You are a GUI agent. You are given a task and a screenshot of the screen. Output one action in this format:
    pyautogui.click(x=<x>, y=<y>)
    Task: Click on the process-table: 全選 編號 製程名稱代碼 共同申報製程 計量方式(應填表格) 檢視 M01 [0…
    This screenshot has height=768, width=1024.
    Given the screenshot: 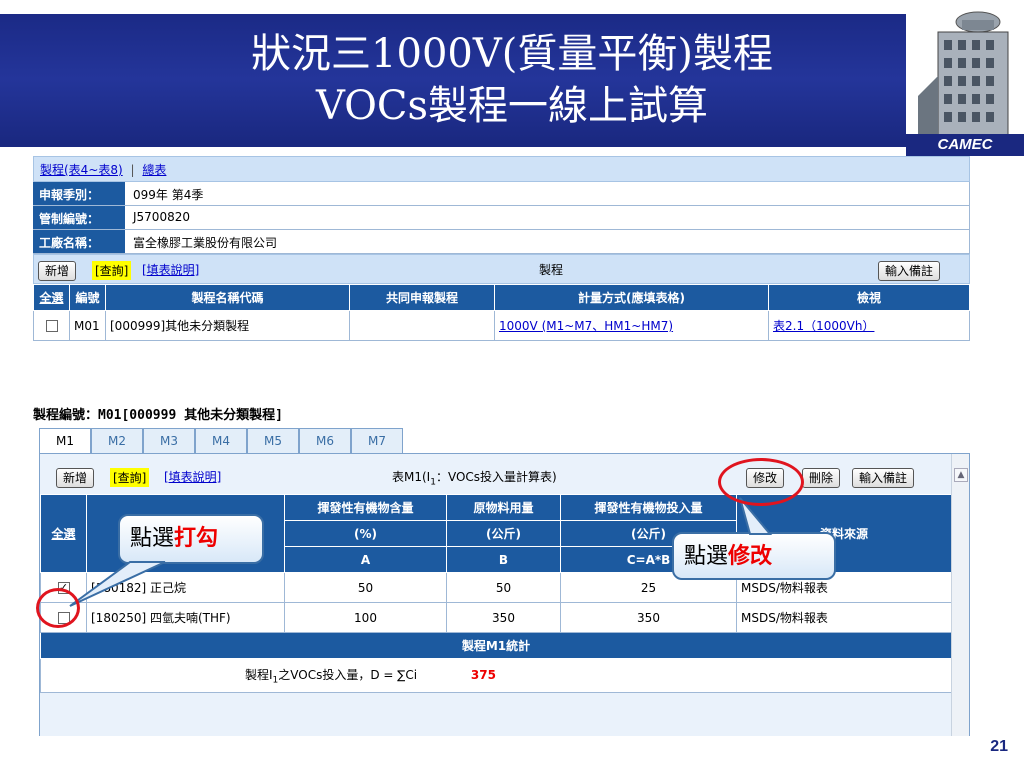 What is the action you would take?
    pyautogui.click(x=501, y=312)
    